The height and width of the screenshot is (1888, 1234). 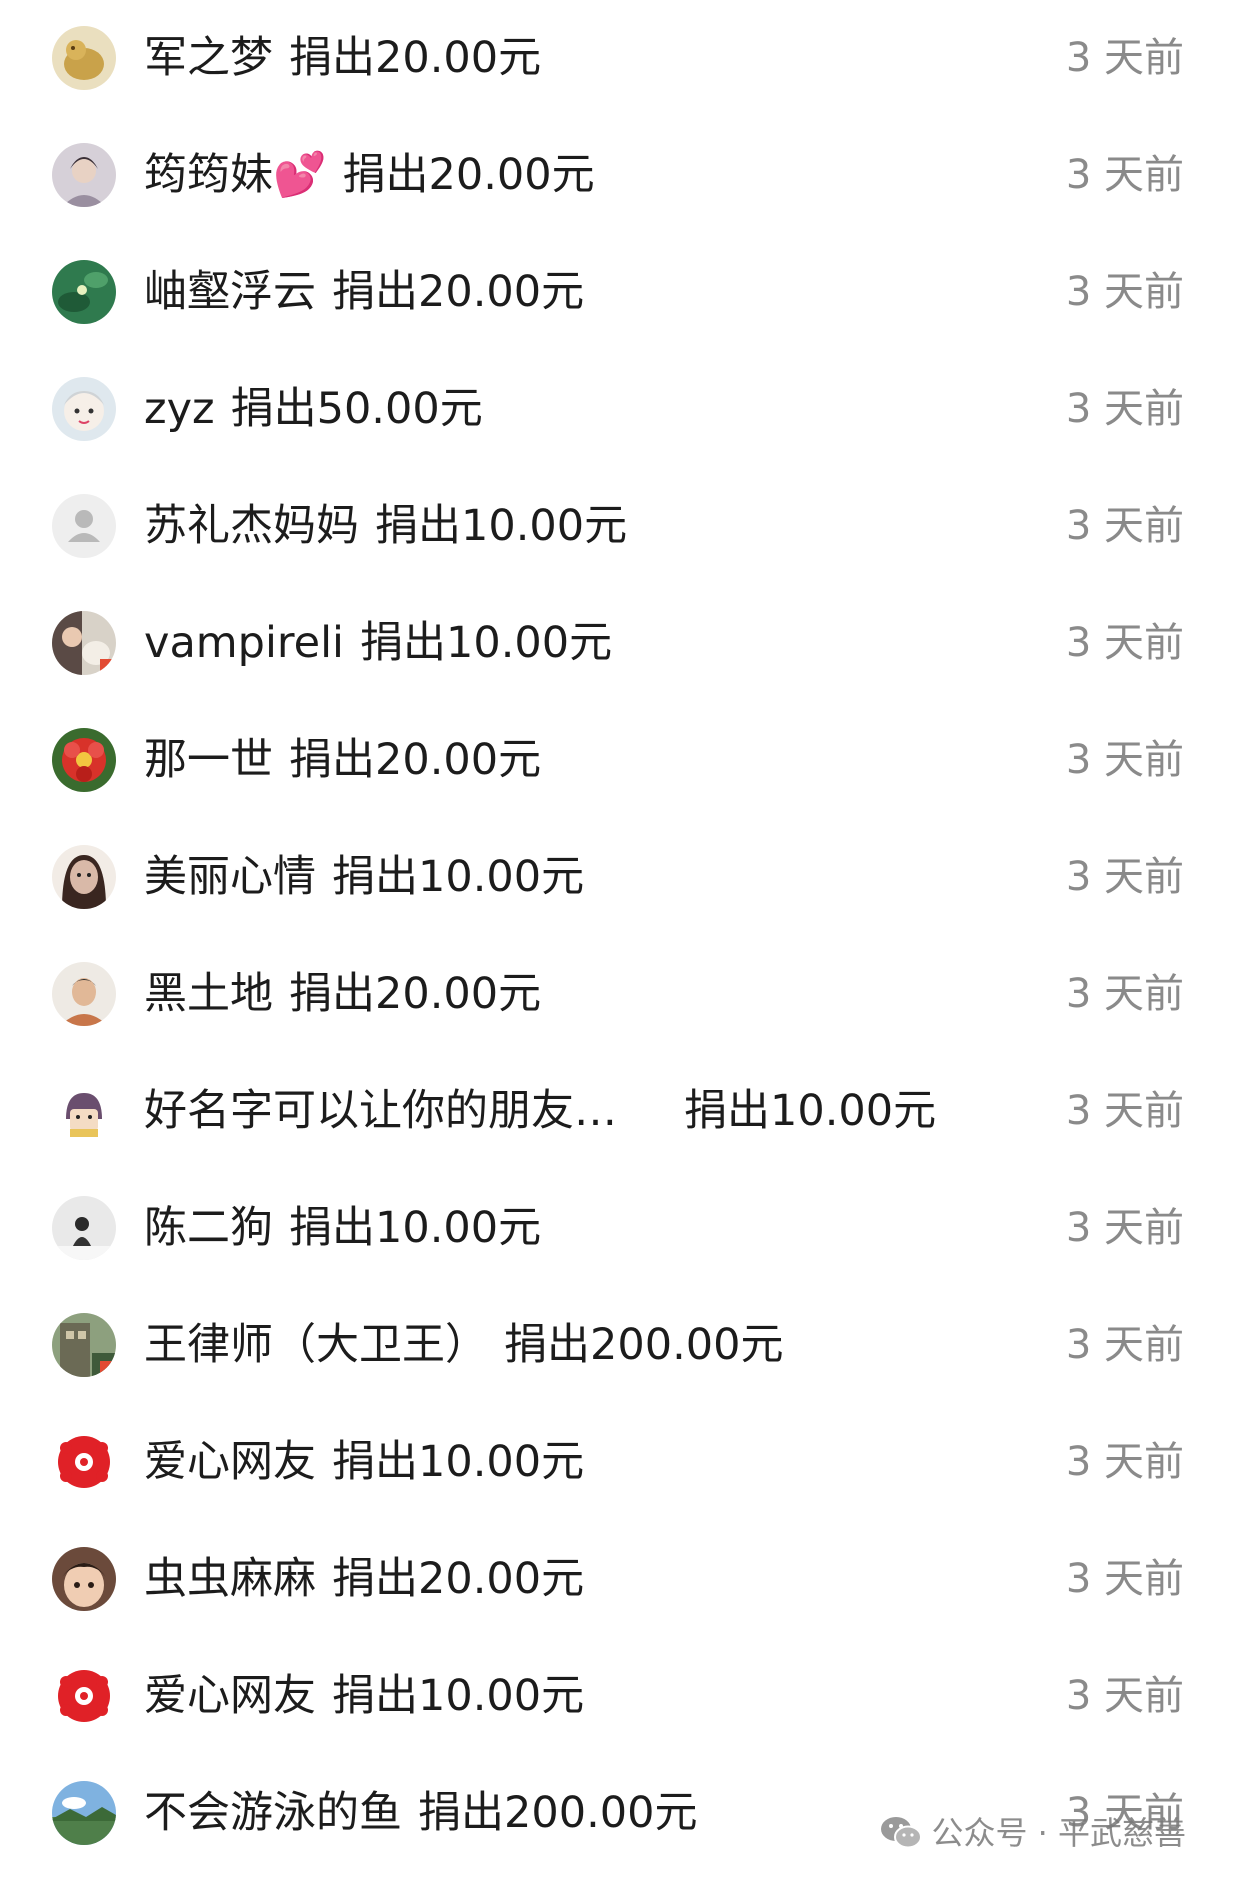 What do you see at coordinates (84, 526) in the screenshot?
I see `default-user-avatar` at bounding box center [84, 526].